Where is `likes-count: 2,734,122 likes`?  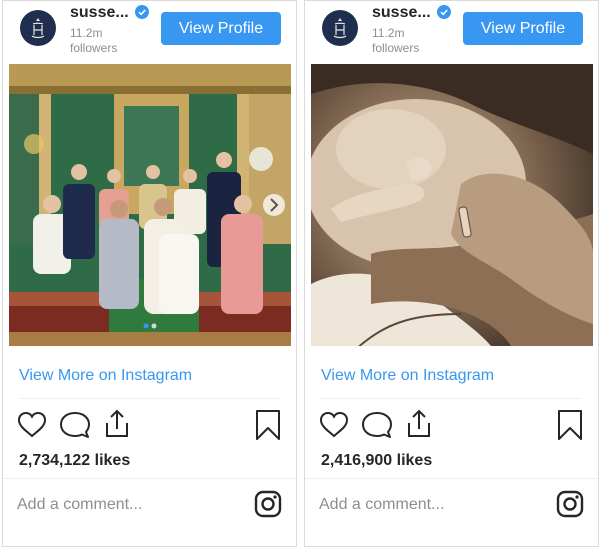 likes-count: 2,734,122 likes is located at coordinates (75, 460).